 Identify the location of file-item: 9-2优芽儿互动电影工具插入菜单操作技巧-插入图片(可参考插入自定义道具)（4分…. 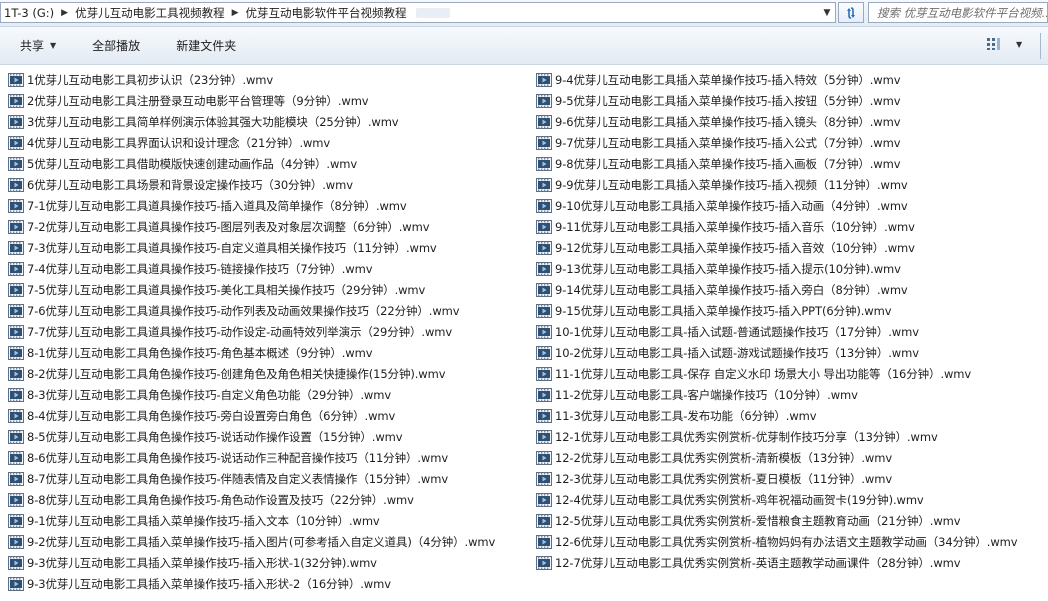
(251, 541).